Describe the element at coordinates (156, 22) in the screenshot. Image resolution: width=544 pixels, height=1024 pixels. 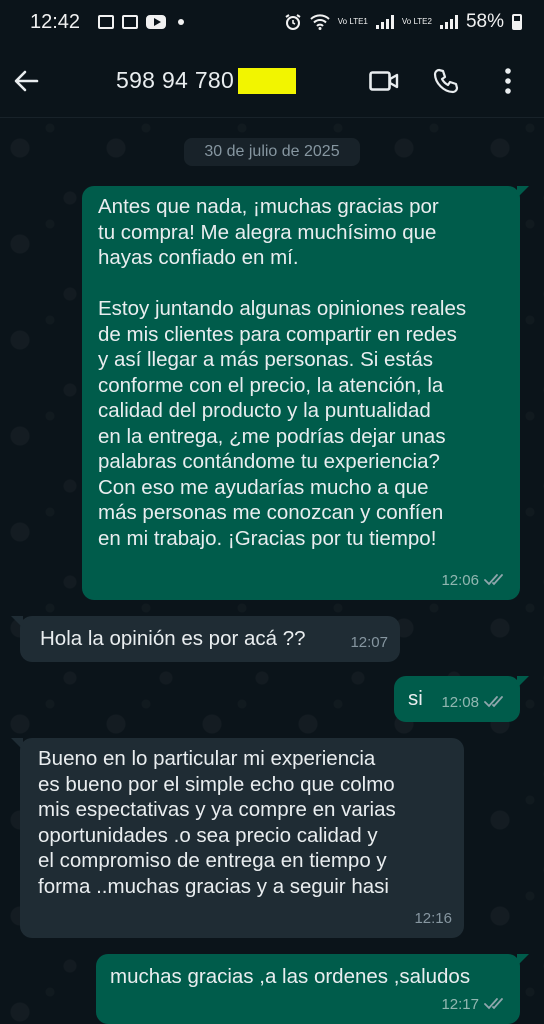
I see `youtube-notification-icon` at that location.